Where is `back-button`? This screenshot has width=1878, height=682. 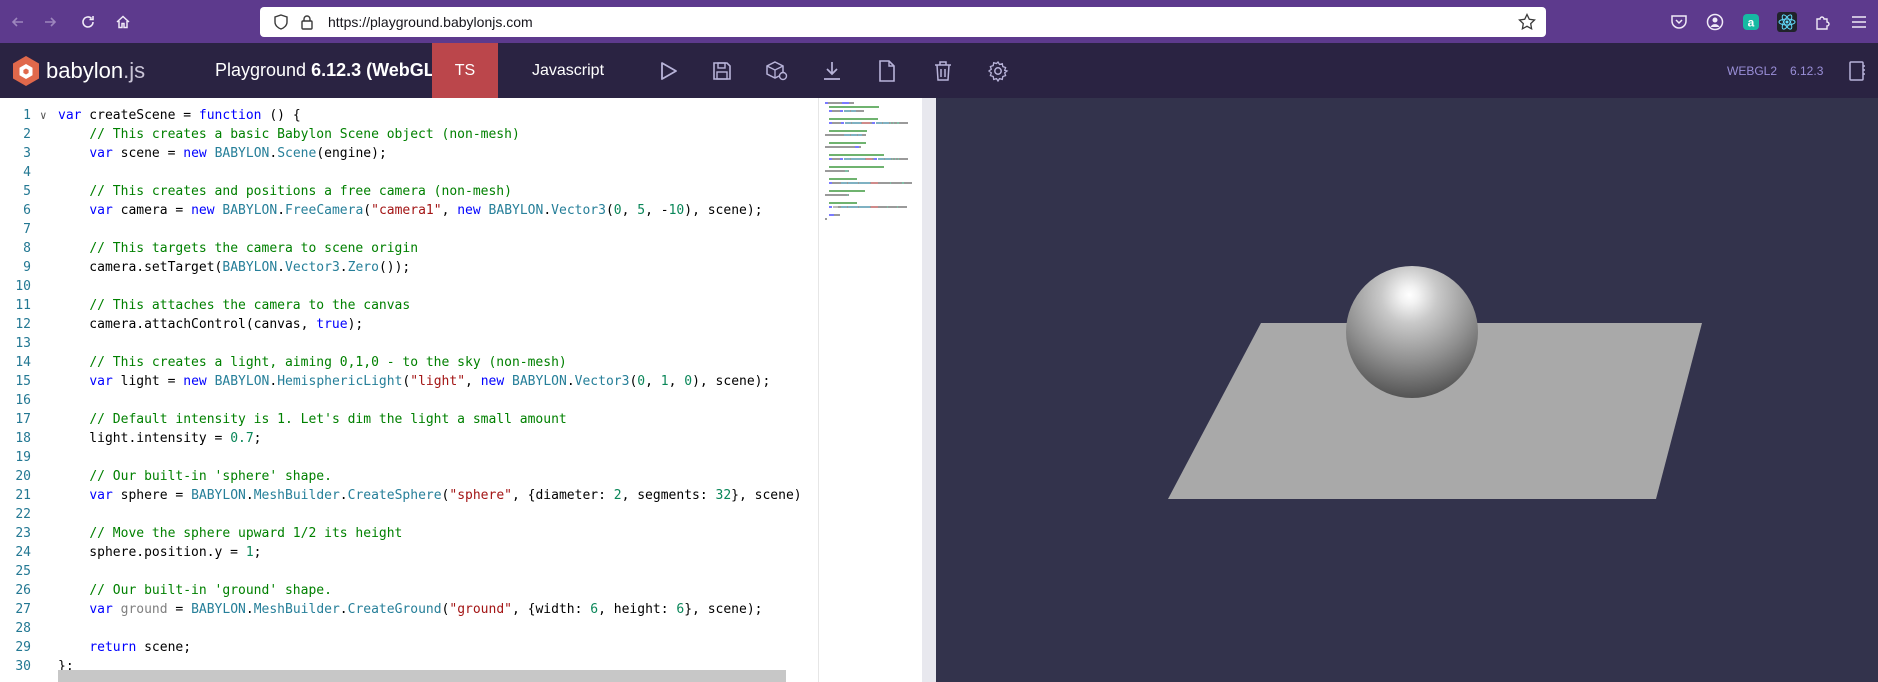 back-button is located at coordinates (18, 21).